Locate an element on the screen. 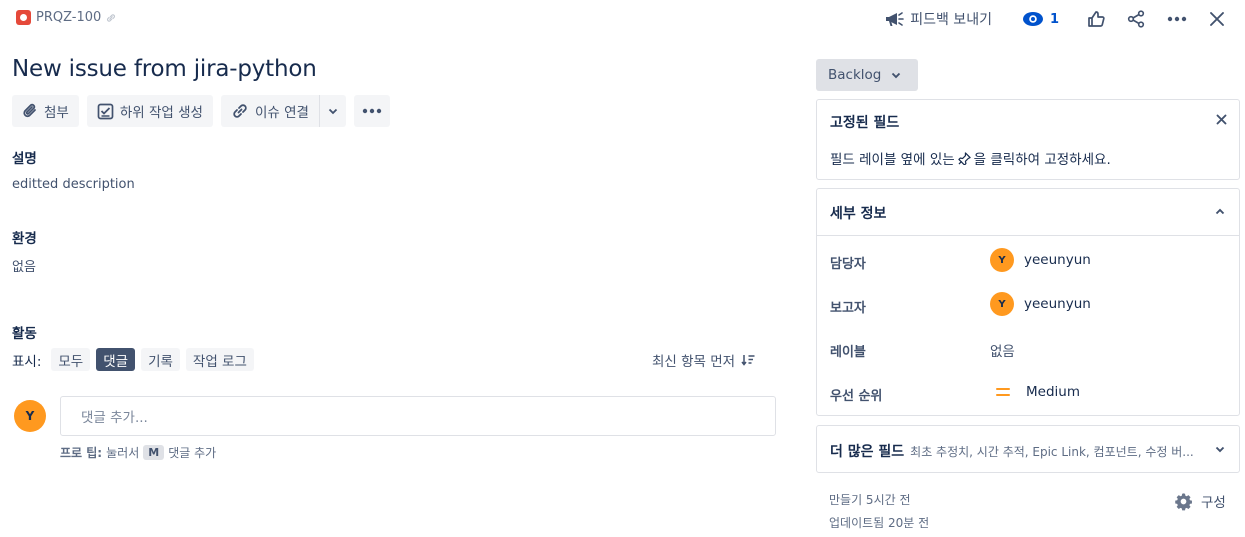  details-header: 세부 정보 is located at coordinates (1028, 212).